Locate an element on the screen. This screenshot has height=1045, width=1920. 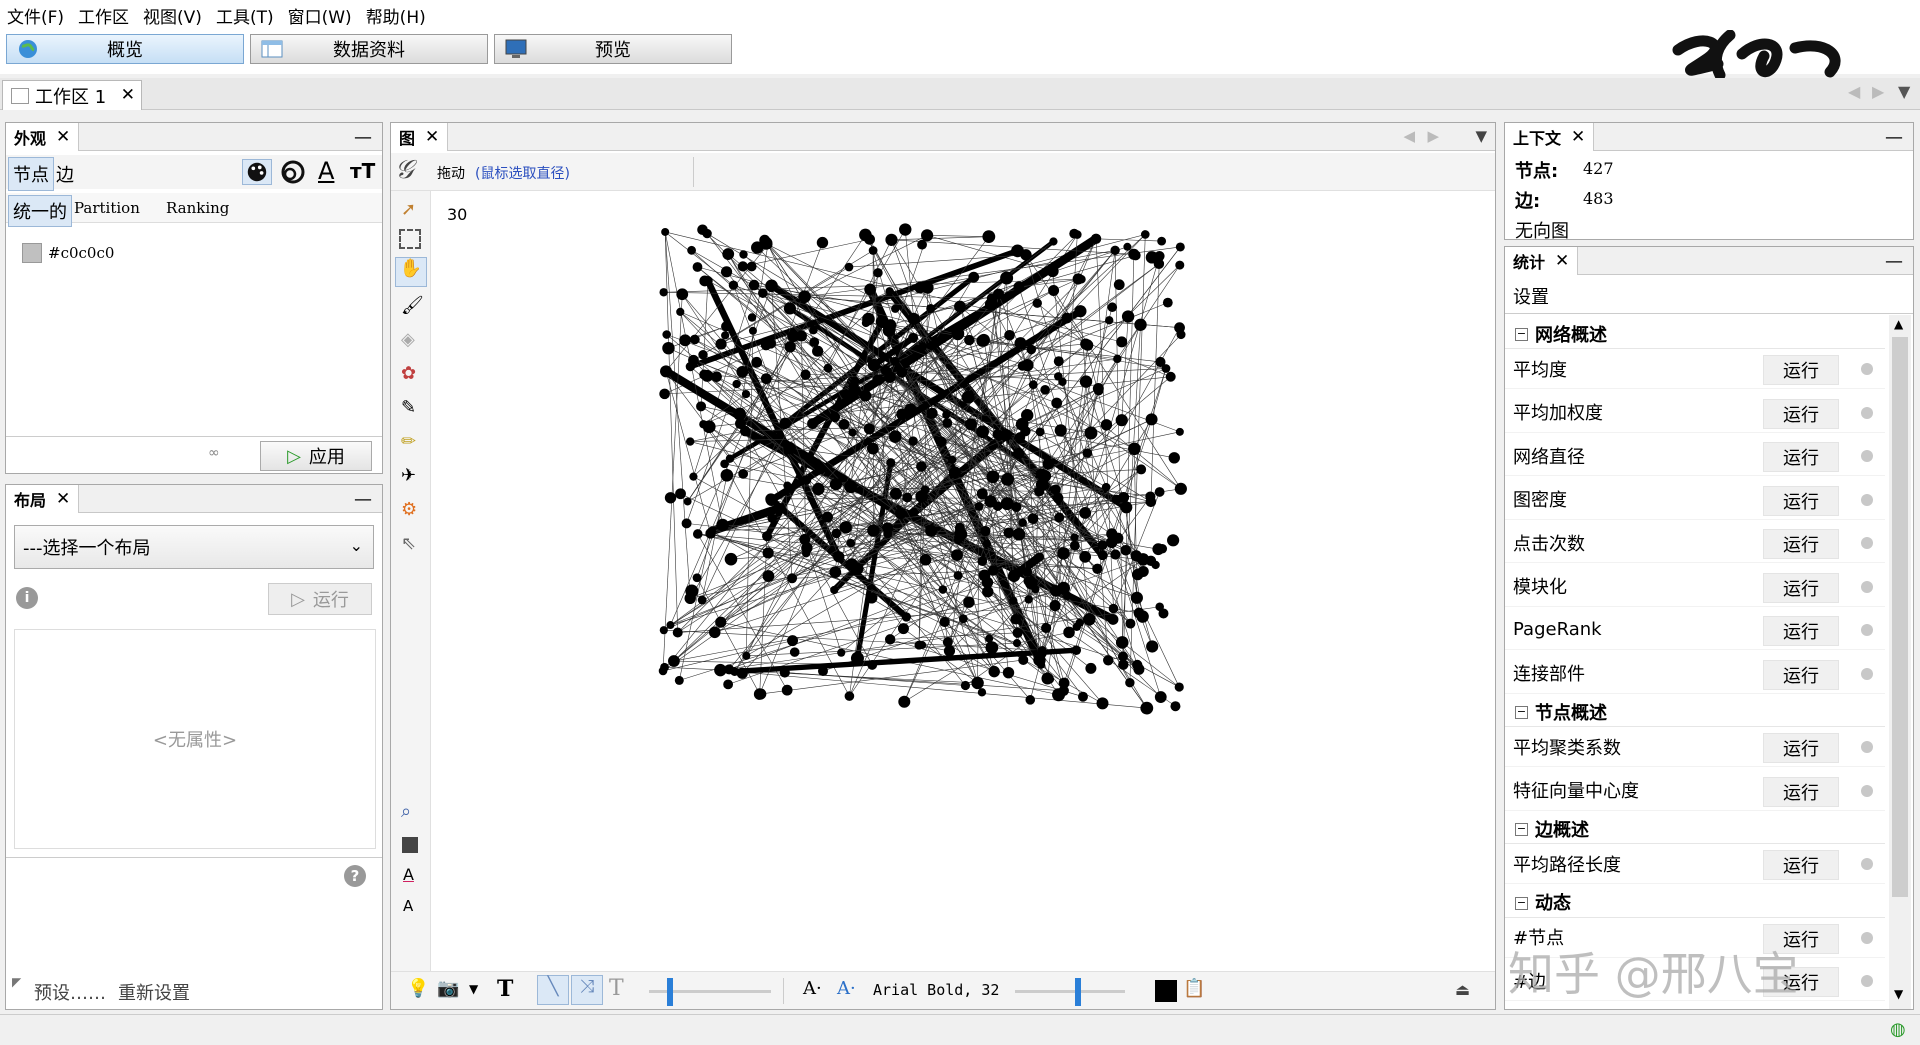
layout-close-icon: ✕ is located at coordinates (63, 499).